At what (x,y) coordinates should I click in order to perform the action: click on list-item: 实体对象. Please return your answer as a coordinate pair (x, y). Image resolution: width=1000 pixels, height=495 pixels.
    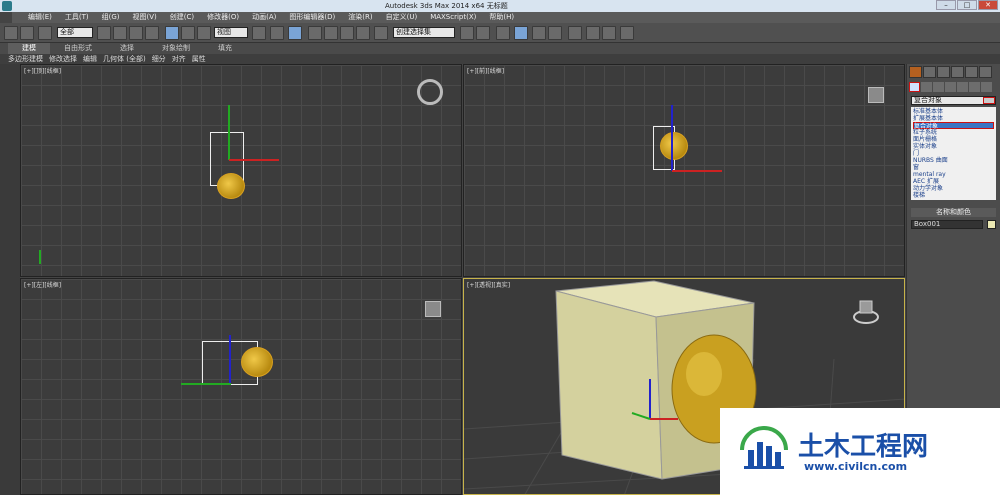
    Looking at the image, I should click on (953, 146).